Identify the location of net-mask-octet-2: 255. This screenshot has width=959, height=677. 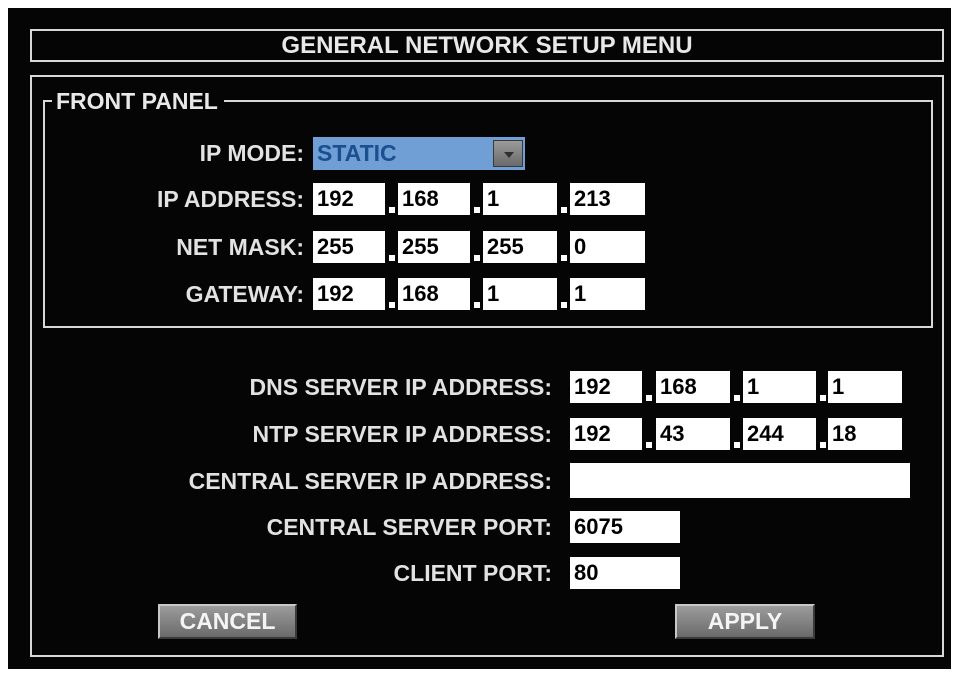
(434, 247).